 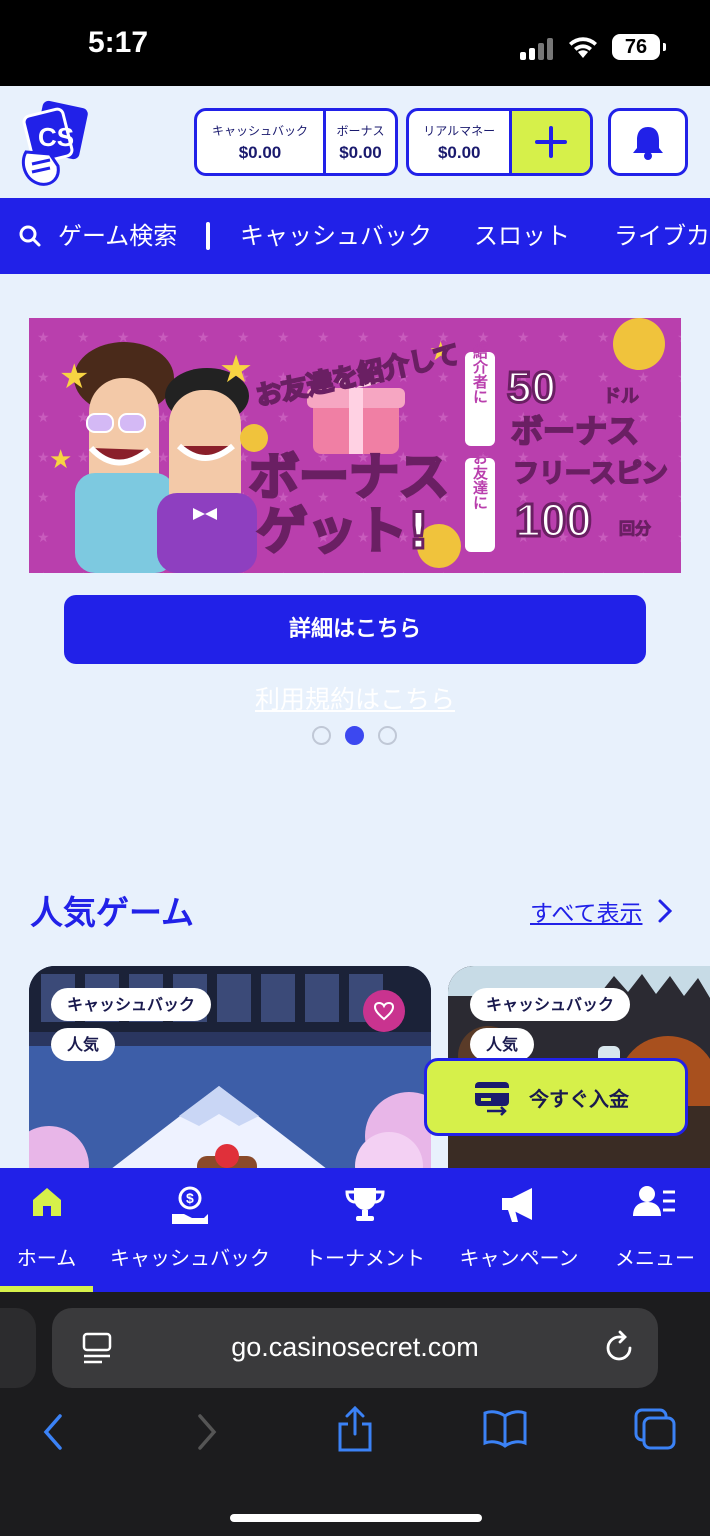 I want to click on banner-referrer-reward: ボーナス, so click(x=575, y=431).